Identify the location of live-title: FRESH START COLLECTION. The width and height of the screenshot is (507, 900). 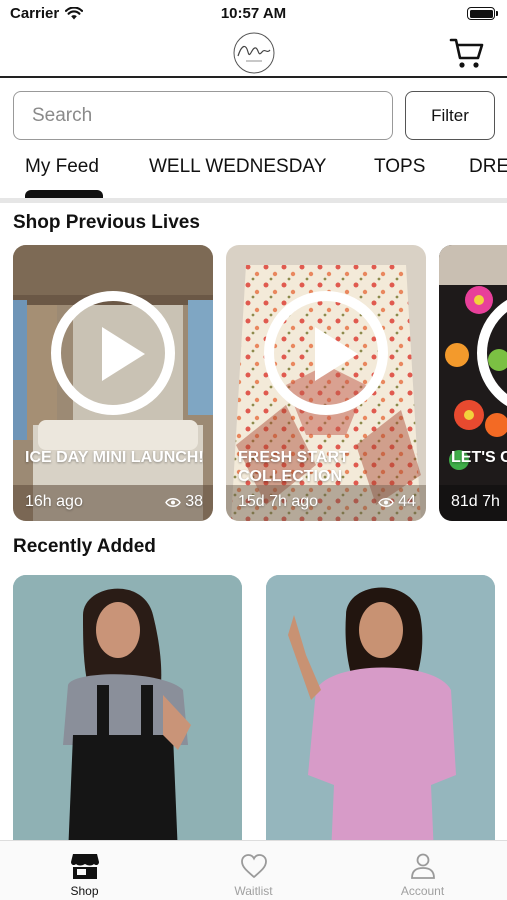
(293, 467).